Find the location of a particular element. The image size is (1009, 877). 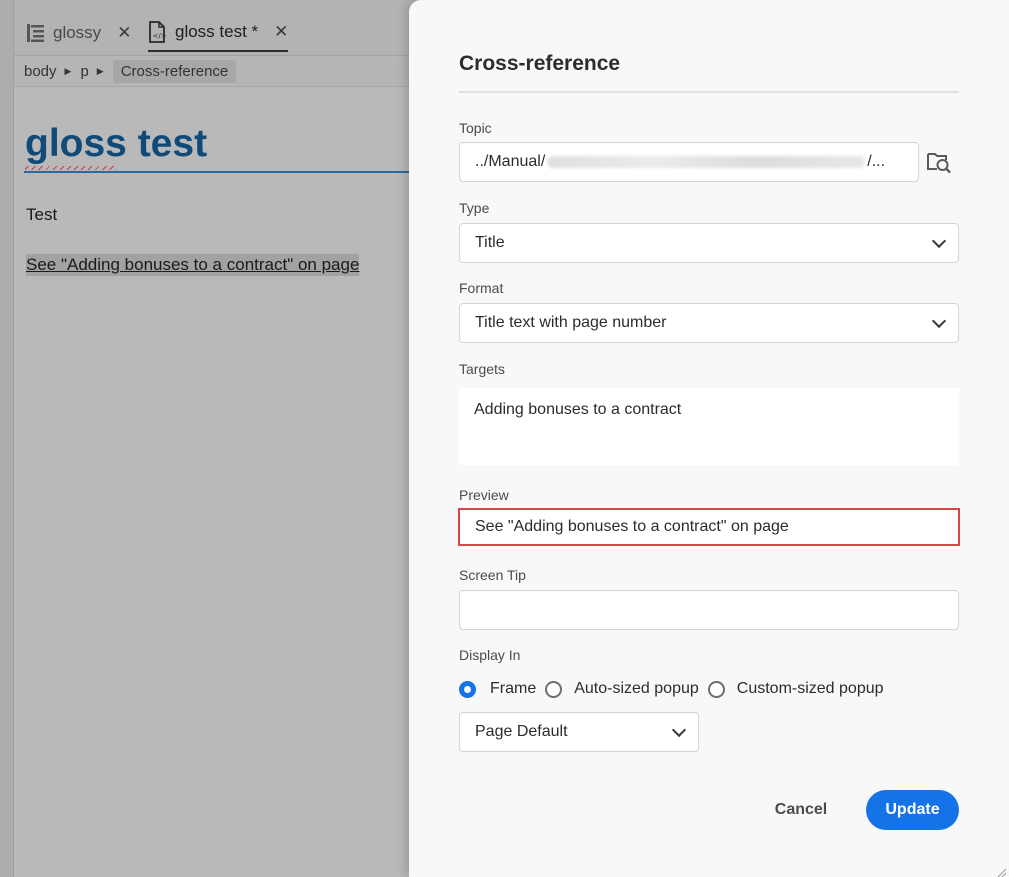

browse-folder-icon is located at coordinates (939, 162).